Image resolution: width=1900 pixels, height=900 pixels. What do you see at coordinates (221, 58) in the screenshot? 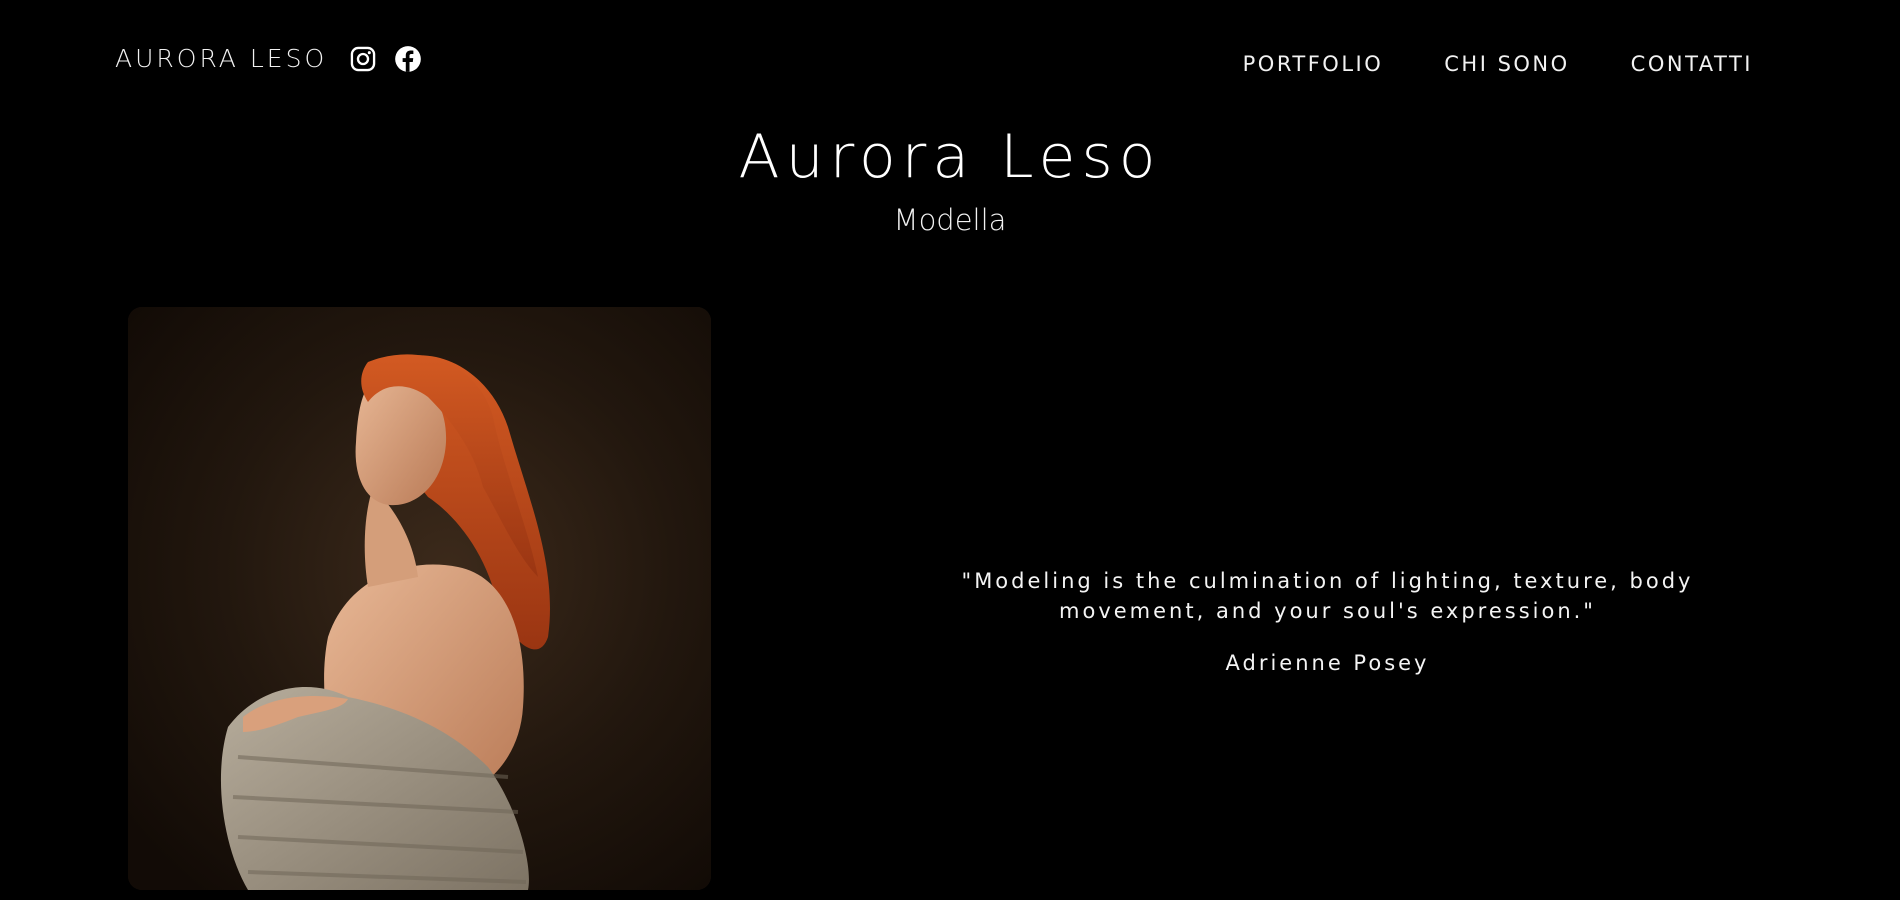
I see `brand-name: AURORA LESO` at bounding box center [221, 58].